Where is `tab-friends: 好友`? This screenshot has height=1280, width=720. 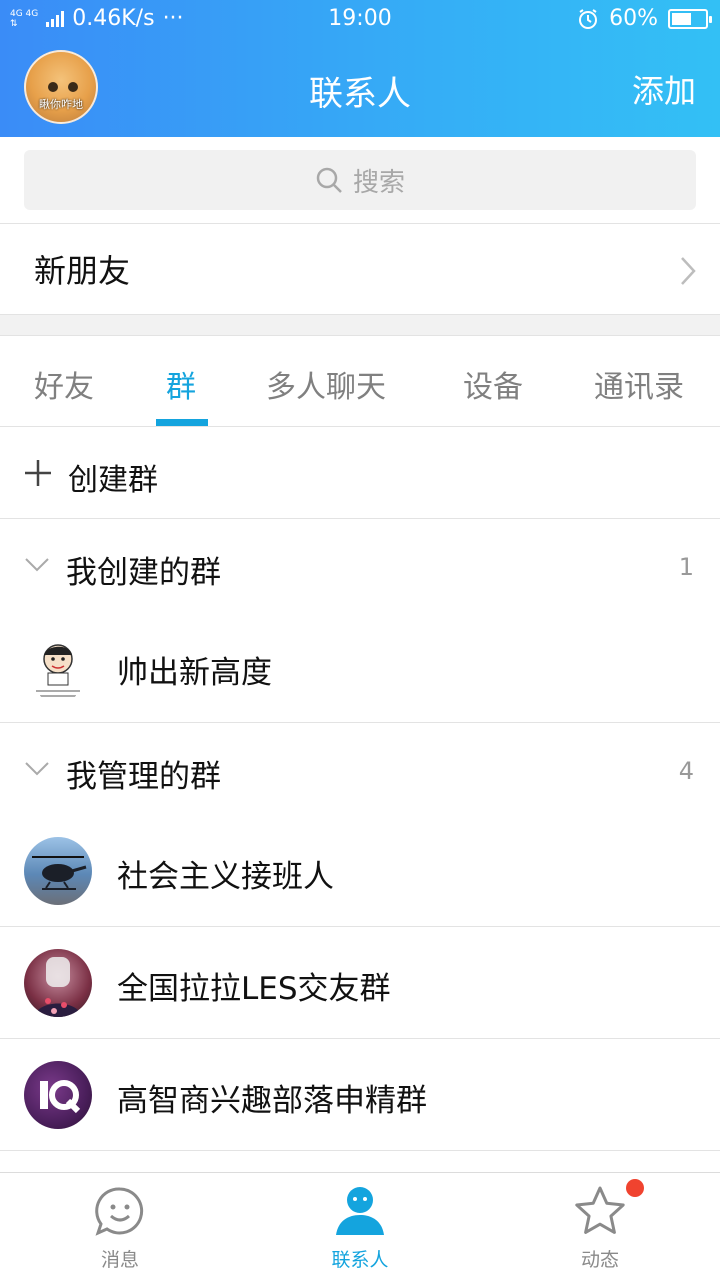
tab-friends: 好友 is located at coordinates (64, 384).